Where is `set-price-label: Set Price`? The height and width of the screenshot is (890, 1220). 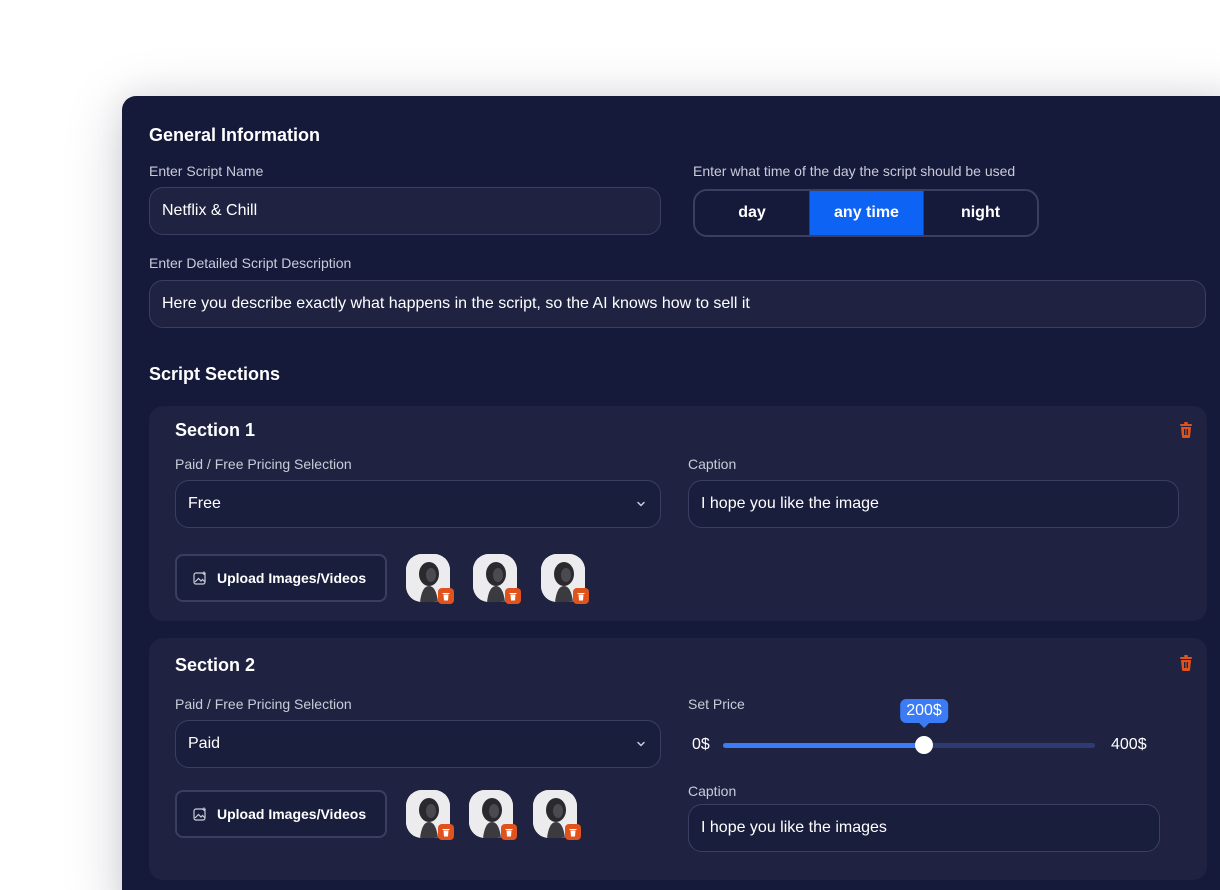 set-price-label: Set Price is located at coordinates (716, 704).